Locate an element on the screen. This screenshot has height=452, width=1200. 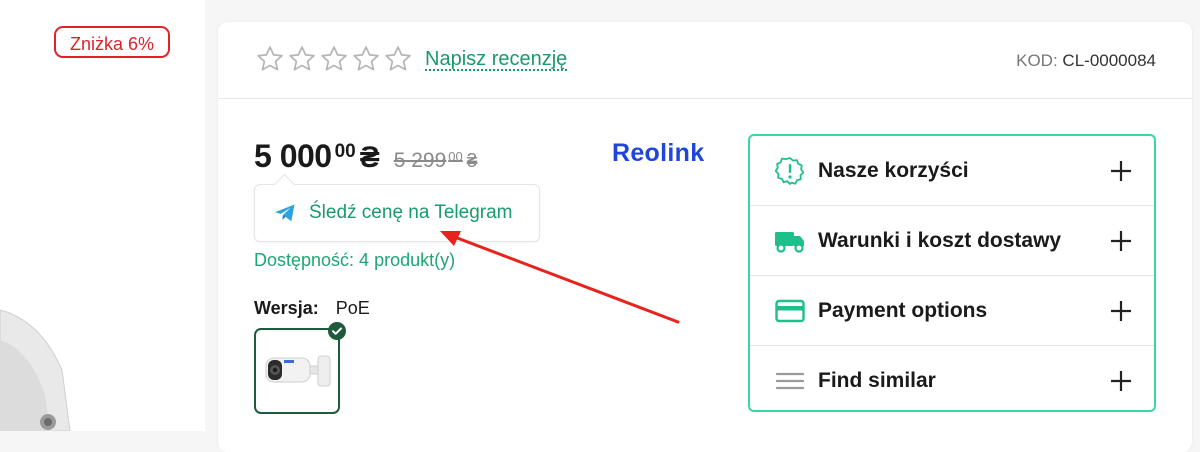
discount-badge: Zniżka 6% is located at coordinates (112, 42).